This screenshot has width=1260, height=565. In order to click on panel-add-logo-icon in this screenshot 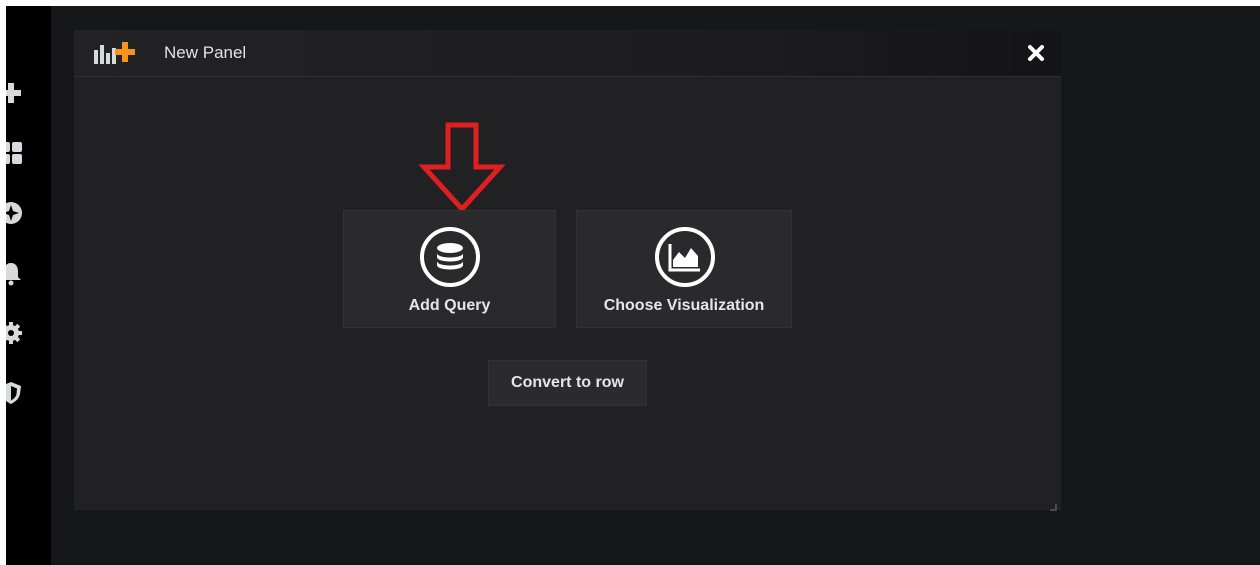, I will do `click(119, 53)`.